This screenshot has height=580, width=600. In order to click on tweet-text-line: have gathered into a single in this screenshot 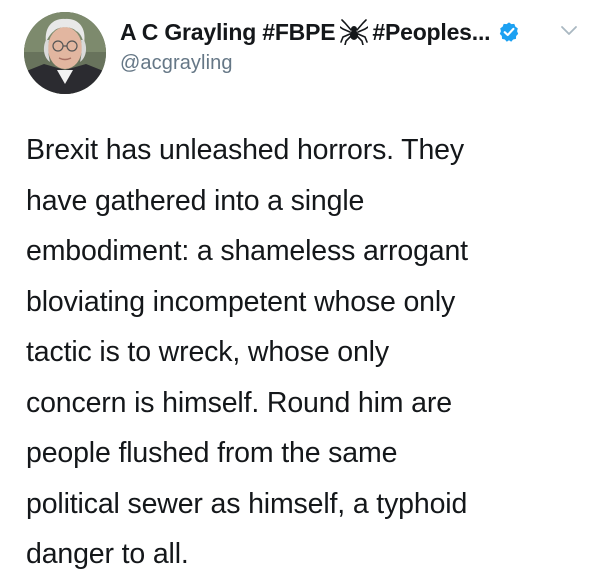, I will do `click(195, 200)`.